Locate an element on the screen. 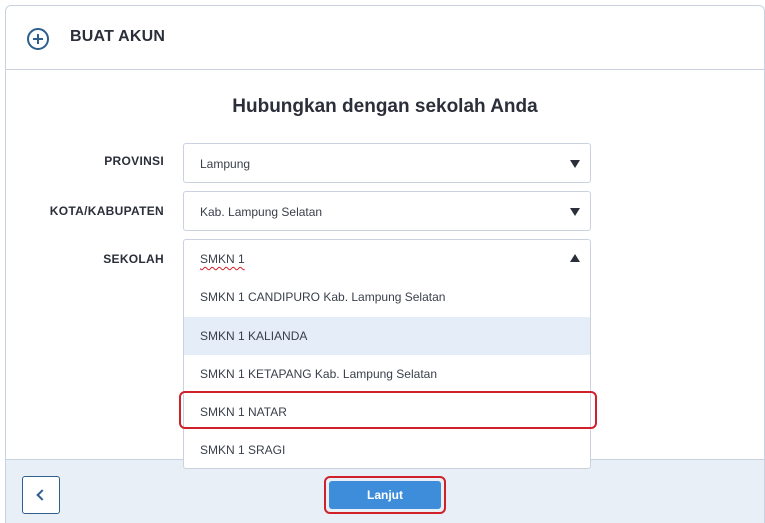 This screenshot has width=765, height=523. school-label: SEKOLAH is located at coordinates (133, 259).